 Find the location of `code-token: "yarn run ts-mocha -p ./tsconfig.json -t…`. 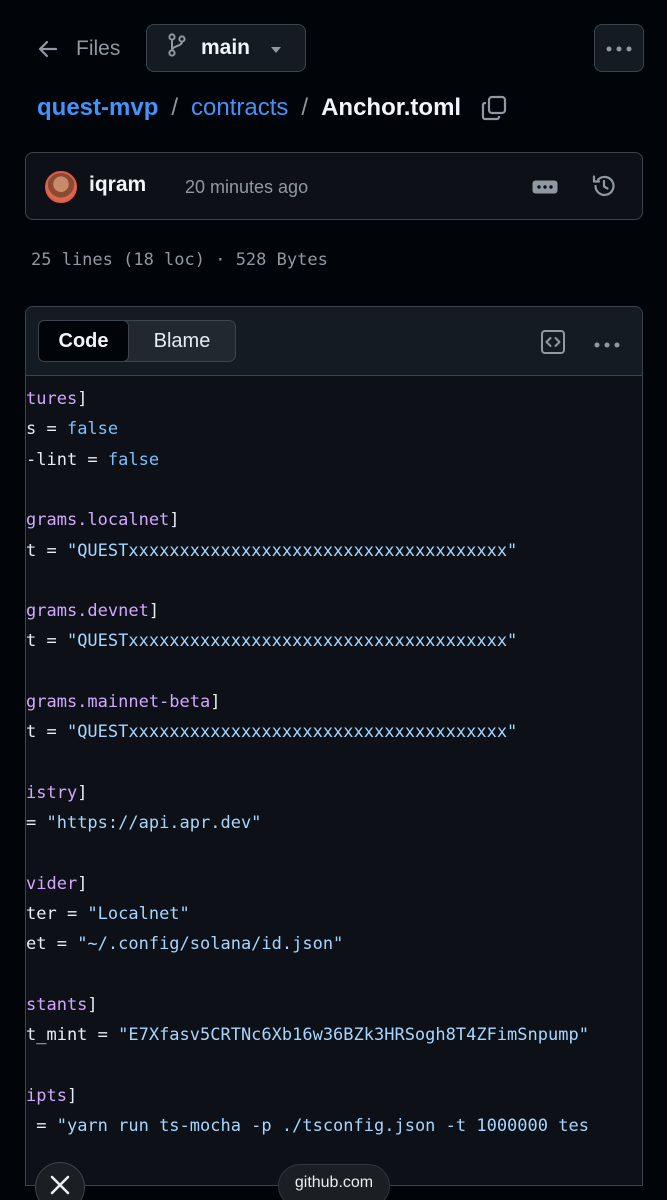

code-token: "yarn run ts-mocha -p ./tsconfig.json -t… is located at coordinates (322, 1126).